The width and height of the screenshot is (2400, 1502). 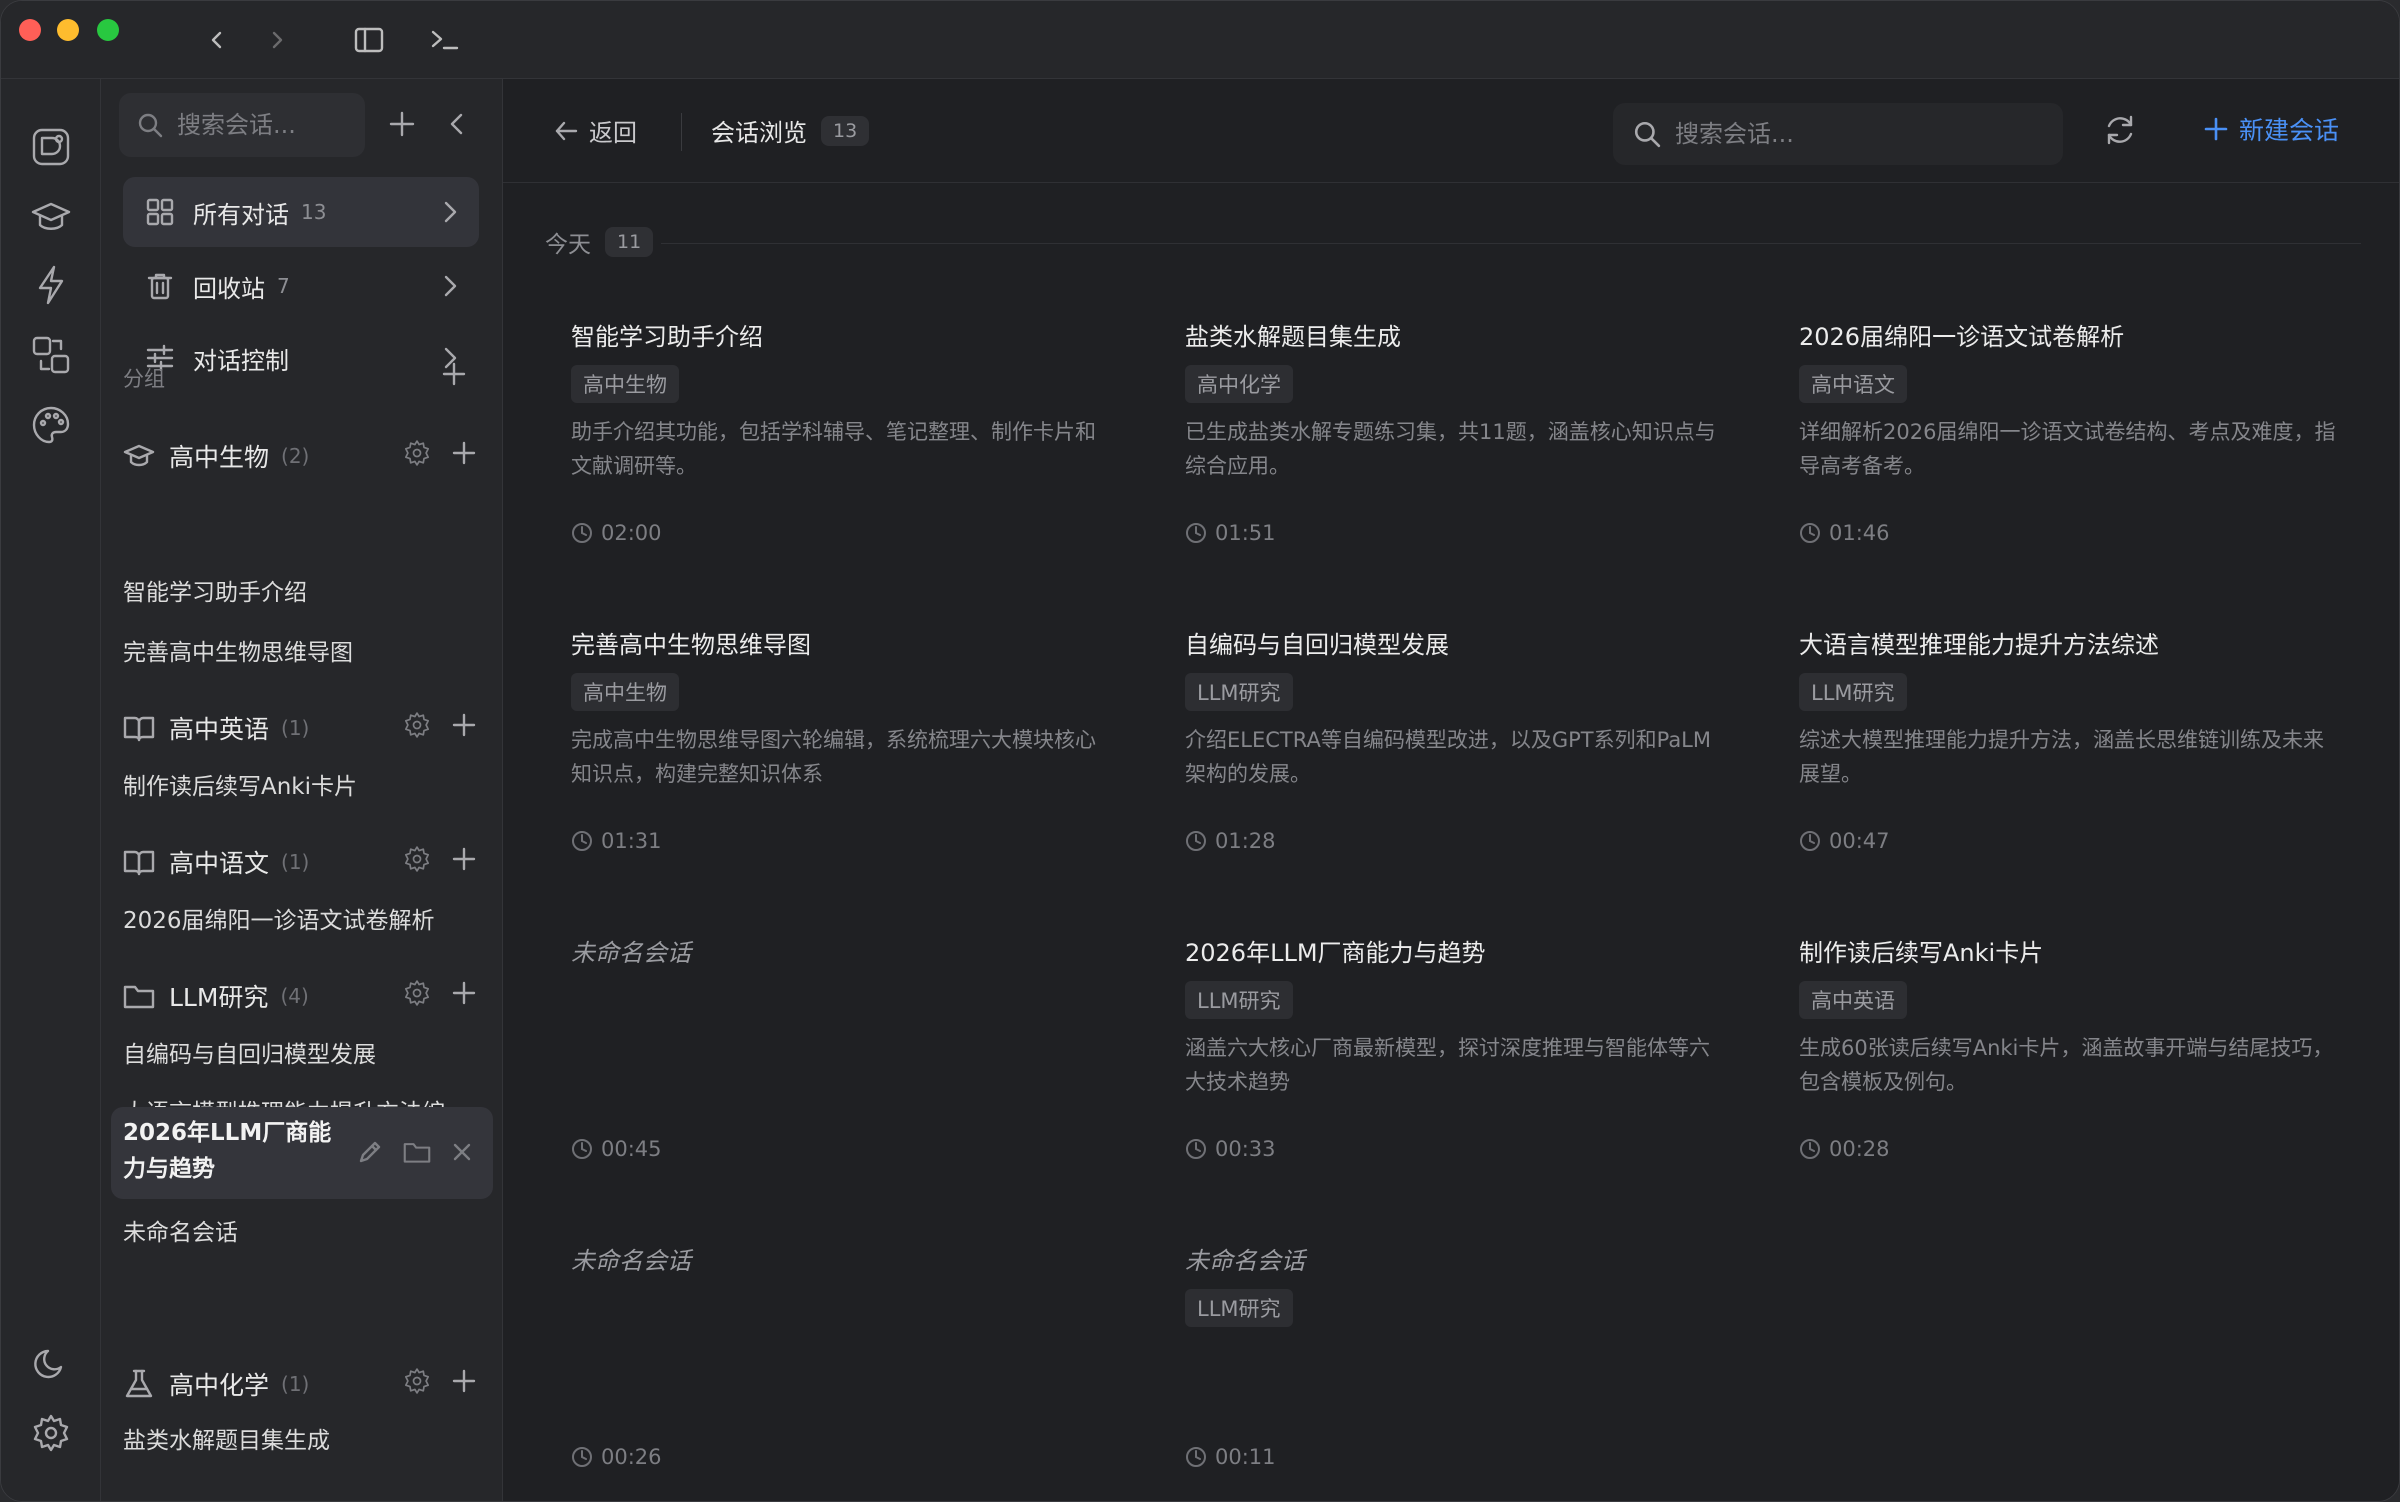 What do you see at coordinates (219, 1385) in the screenshot?
I see `group-name: 高中化学` at bounding box center [219, 1385].